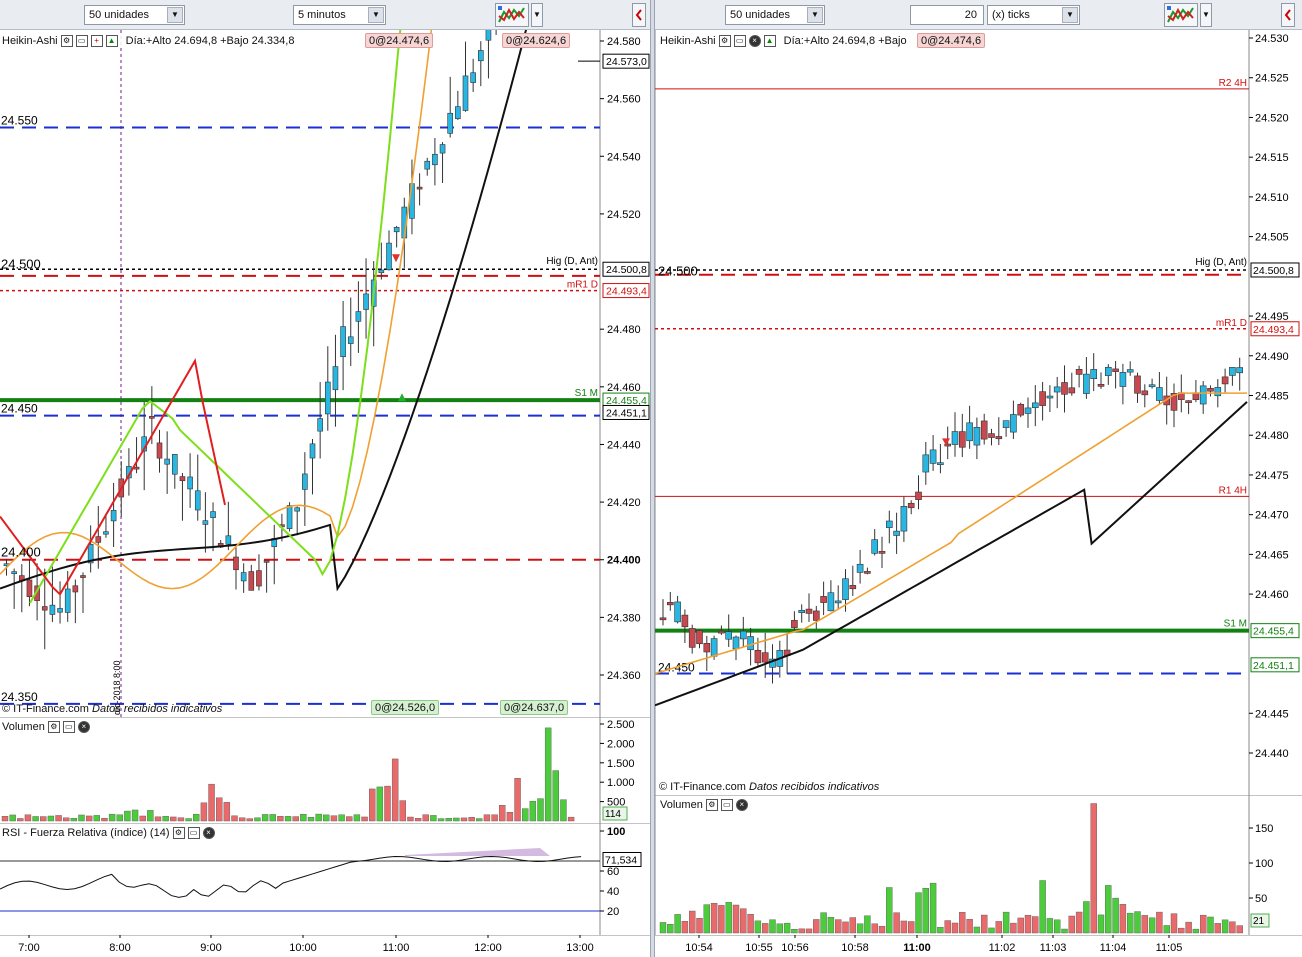 This screenshot has width=1302, height=957. Describe the element at coordinates (405, 707) in the screenshot. I see `order-price-box: 0@24.526,0` at that location.